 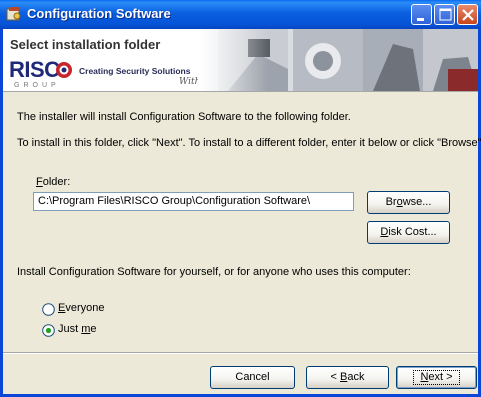 What do you see at coordinates (70, 329) in the screenshot?
I see `just-me-label-pre: Just` at bounding box center [70, 329].